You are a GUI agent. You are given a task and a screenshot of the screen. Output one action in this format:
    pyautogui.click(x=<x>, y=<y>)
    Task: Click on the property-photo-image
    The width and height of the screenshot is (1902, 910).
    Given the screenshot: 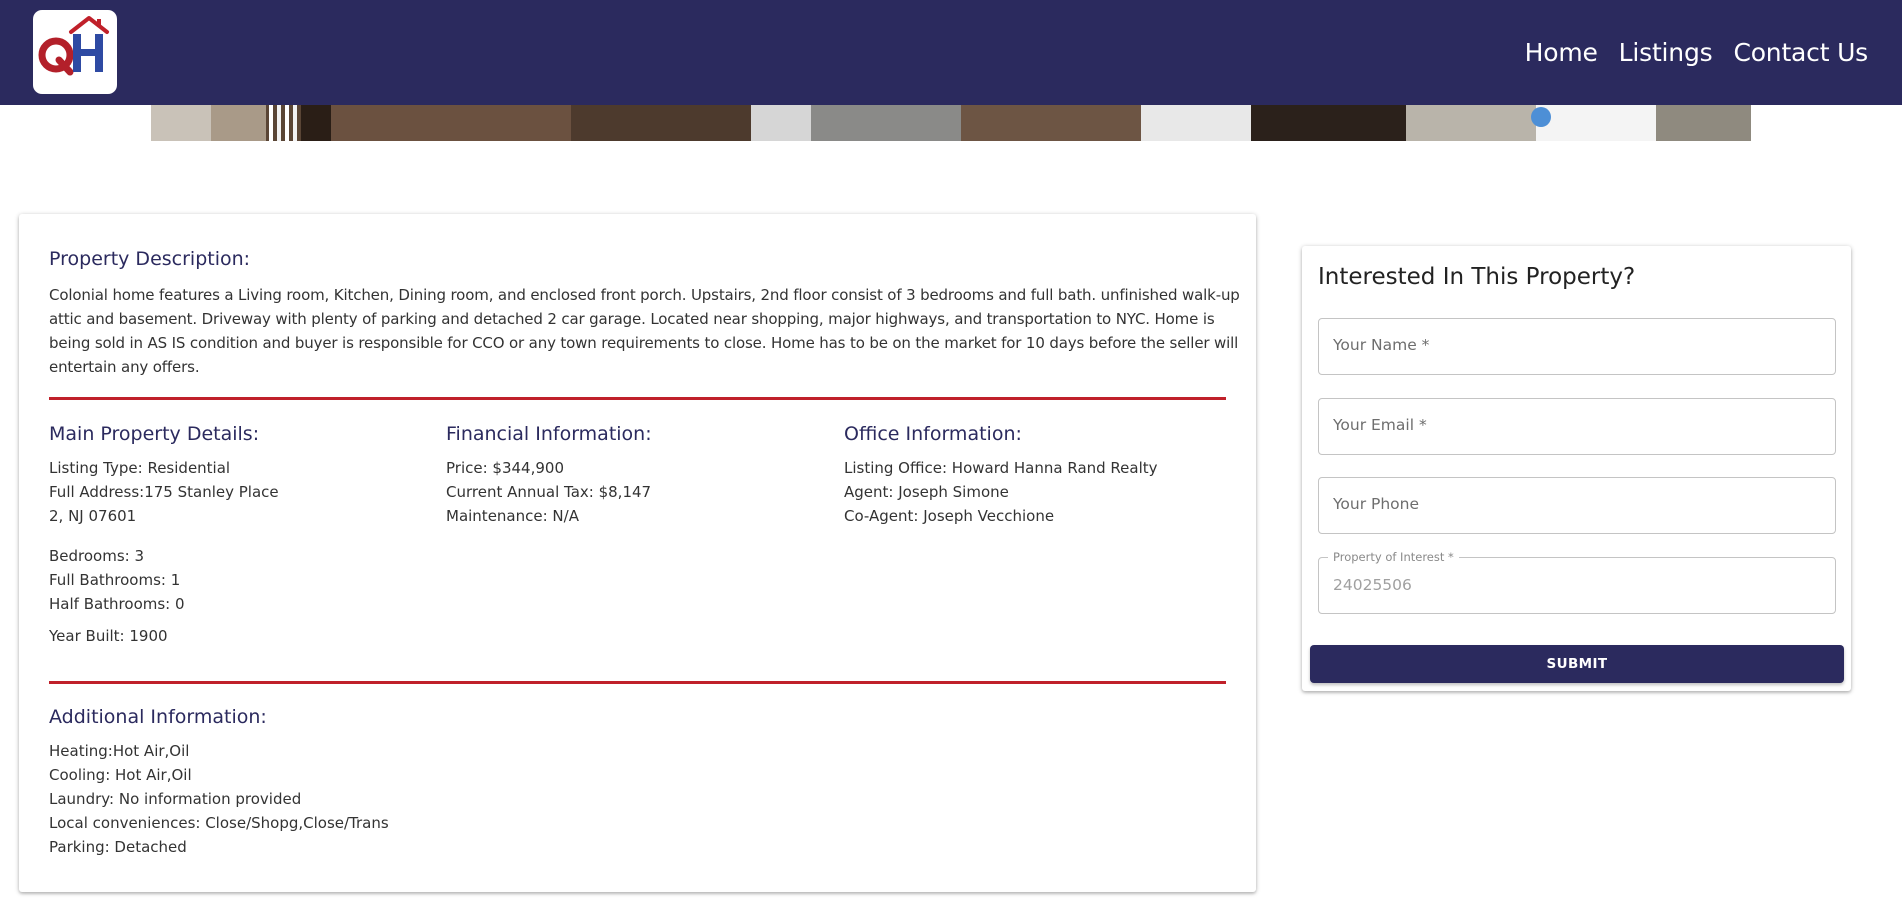 What is the action you would take?
    pyautogui.click(x=951, y=123)
    